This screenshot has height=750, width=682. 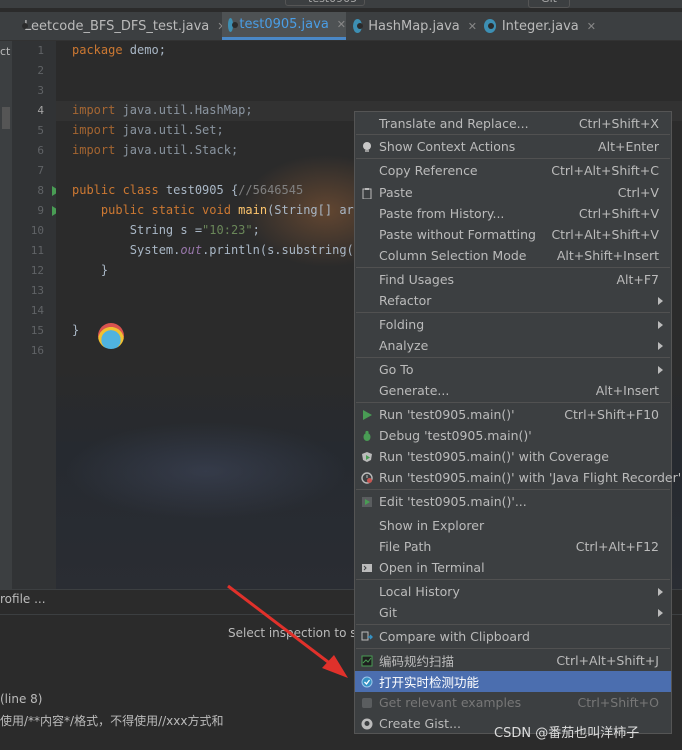 I want to click on menu-item-local-history: Local History, so click(x=513, y=591).